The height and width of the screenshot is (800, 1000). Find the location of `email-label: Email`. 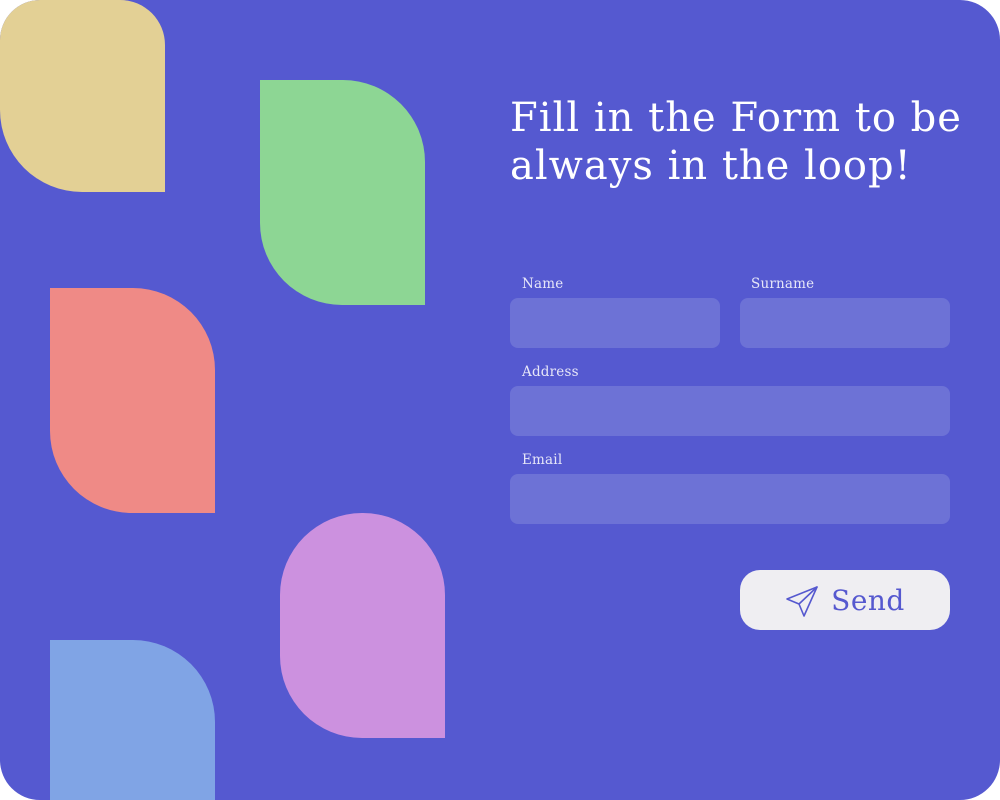

email-label: Email is located at coordinates (542, 460).